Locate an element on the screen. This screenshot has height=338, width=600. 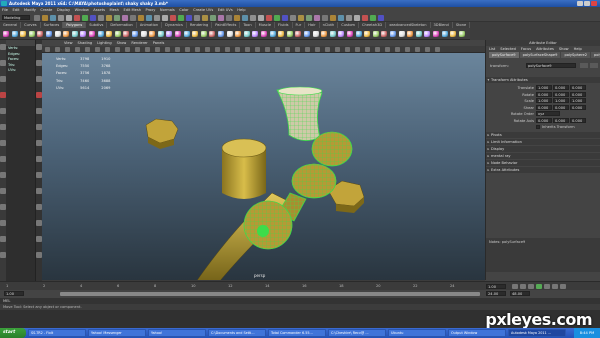
taskbar-item: Yahoo! Messenger is located at coordinates (117, 333).